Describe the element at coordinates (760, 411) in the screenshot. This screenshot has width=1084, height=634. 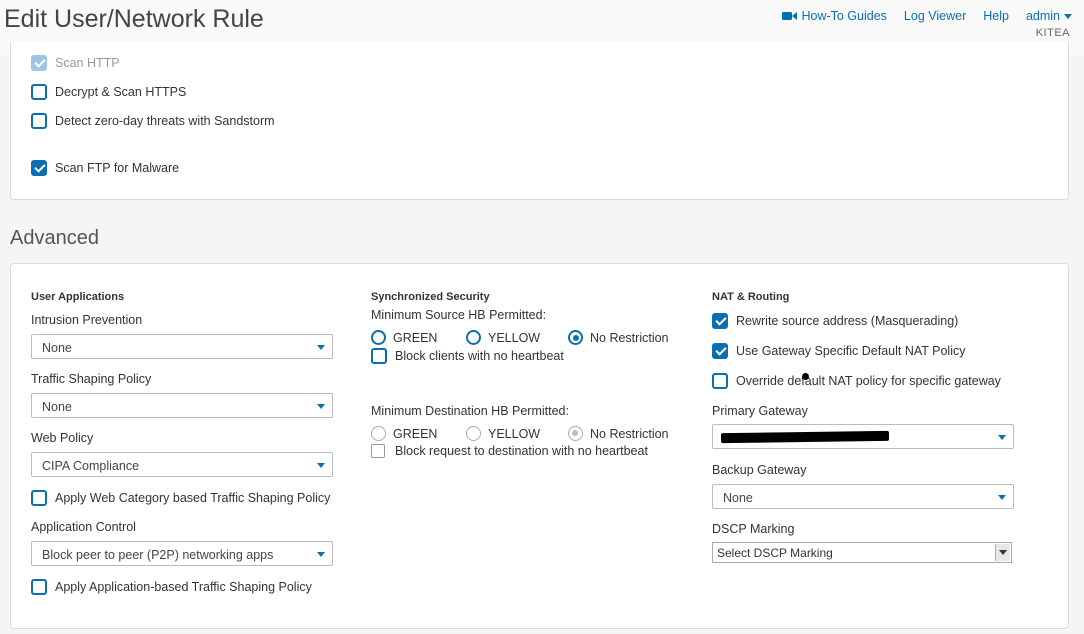
I see `primary-gateway-label: Primary Gateway` at that location.